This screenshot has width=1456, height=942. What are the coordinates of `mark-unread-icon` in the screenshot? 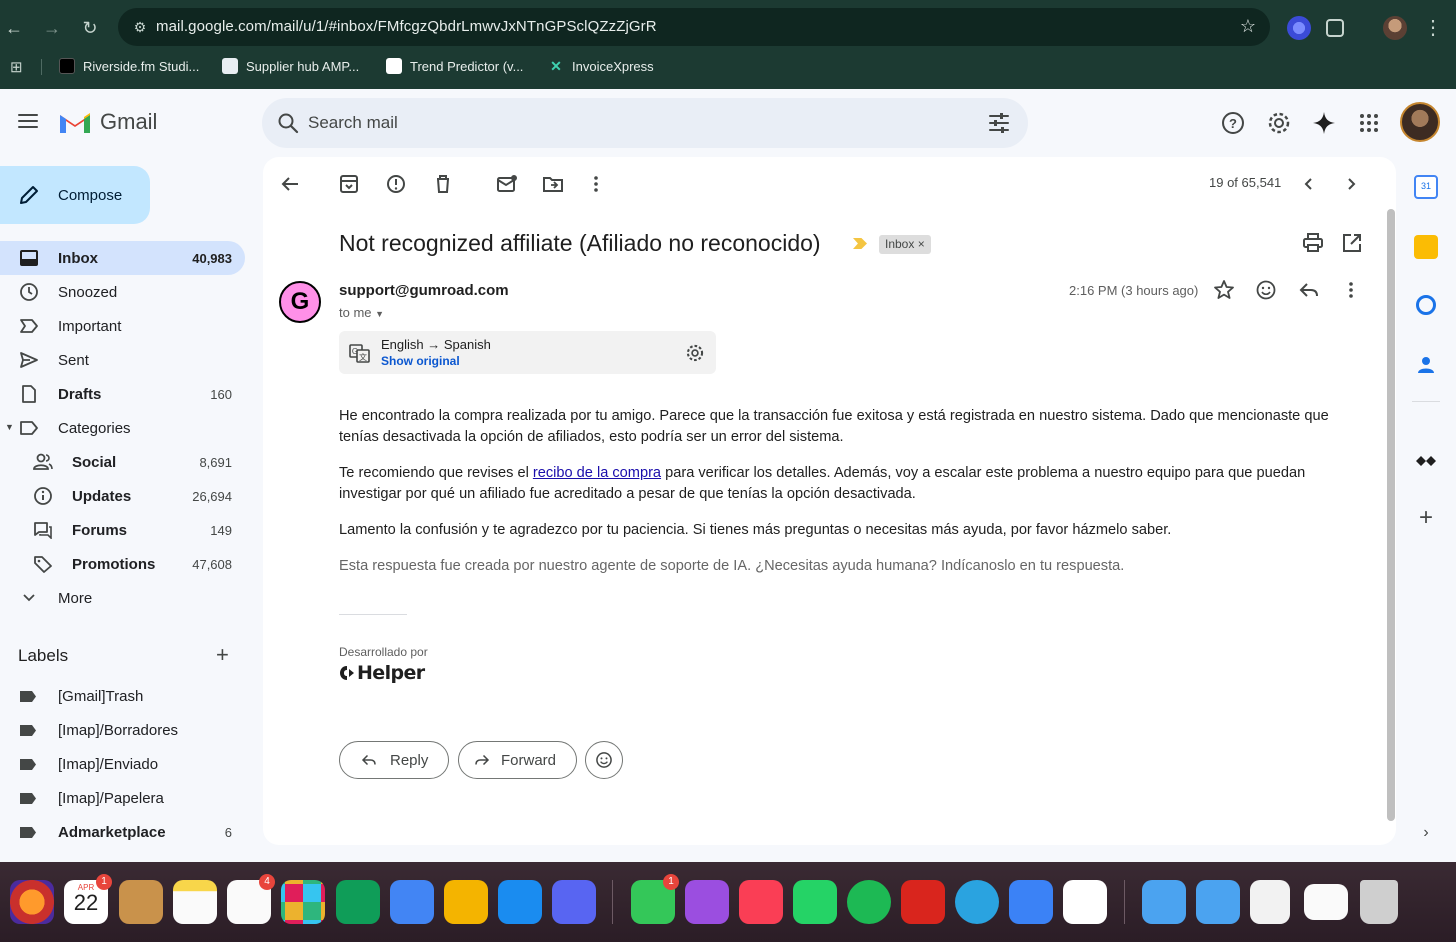 It's located at (507, 184).